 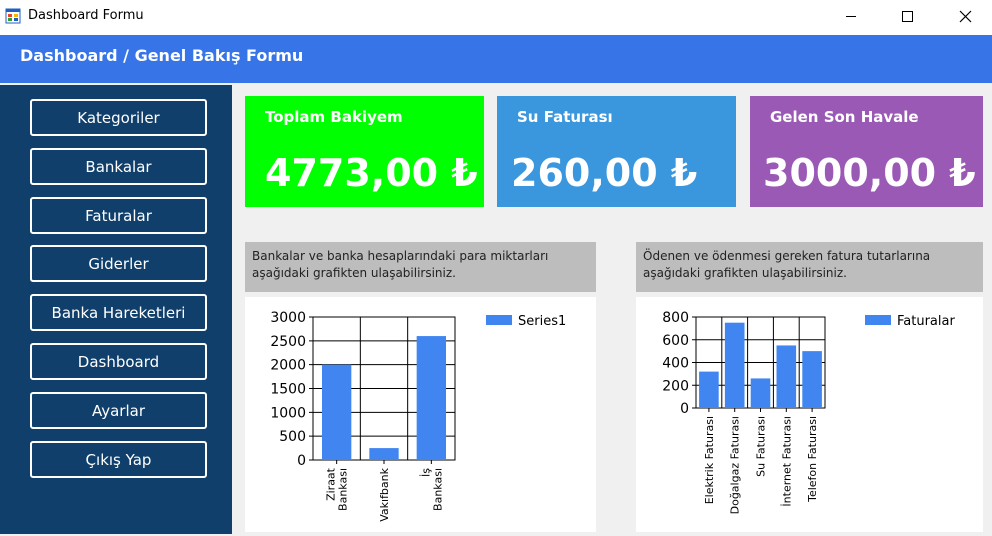 I want to click on banks-description-line: aşağıdaki grafikten ulaşabilirsiniz., so click(x=354, y=273).